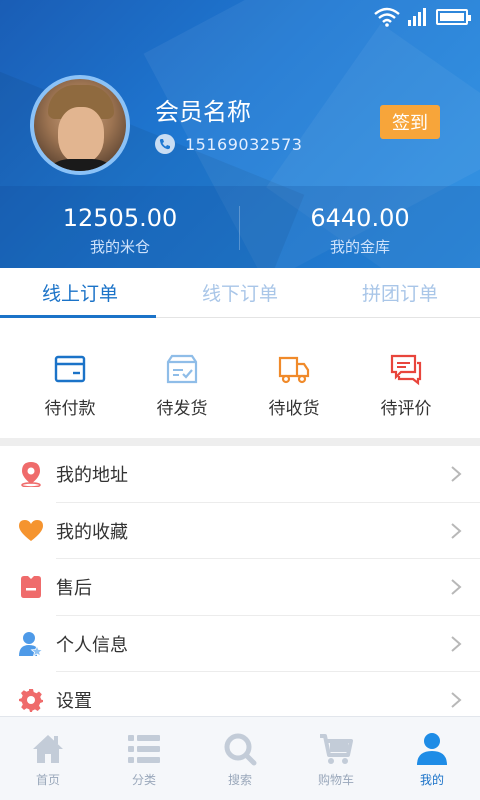  I want to click on order-label: 待付款, so click(70, 409).